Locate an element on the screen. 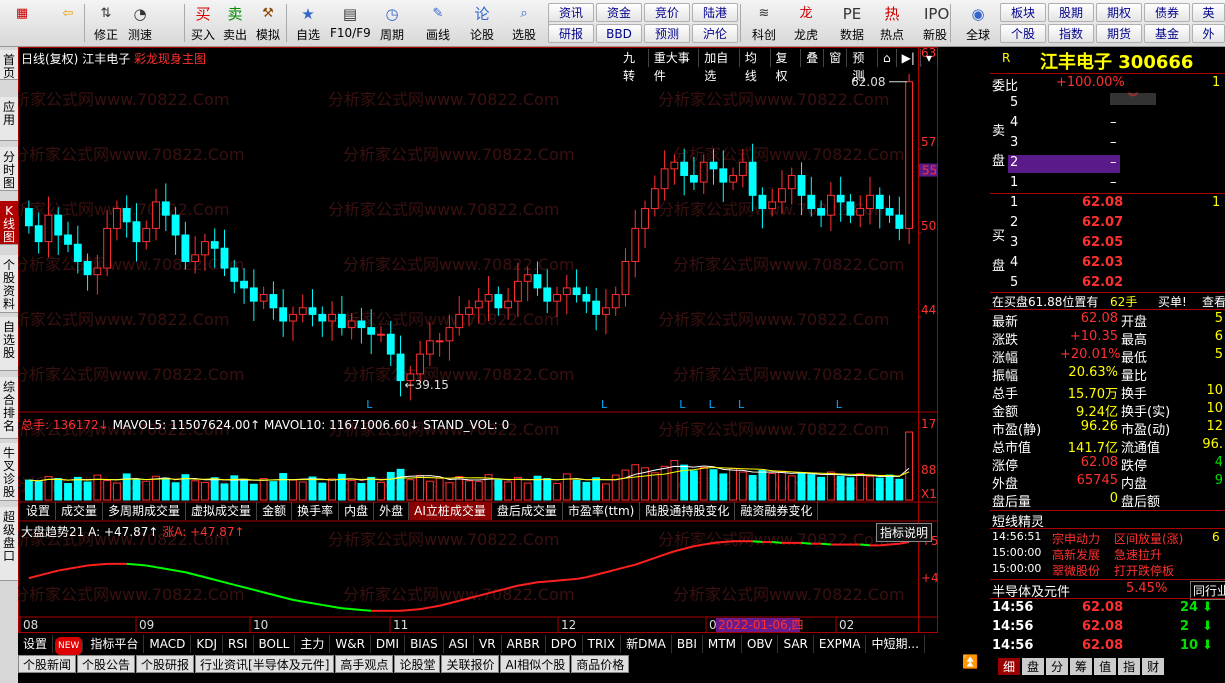 The image size is (1225, 683). indicator-tab-10: BIAS is located at coordinates (424, 644).